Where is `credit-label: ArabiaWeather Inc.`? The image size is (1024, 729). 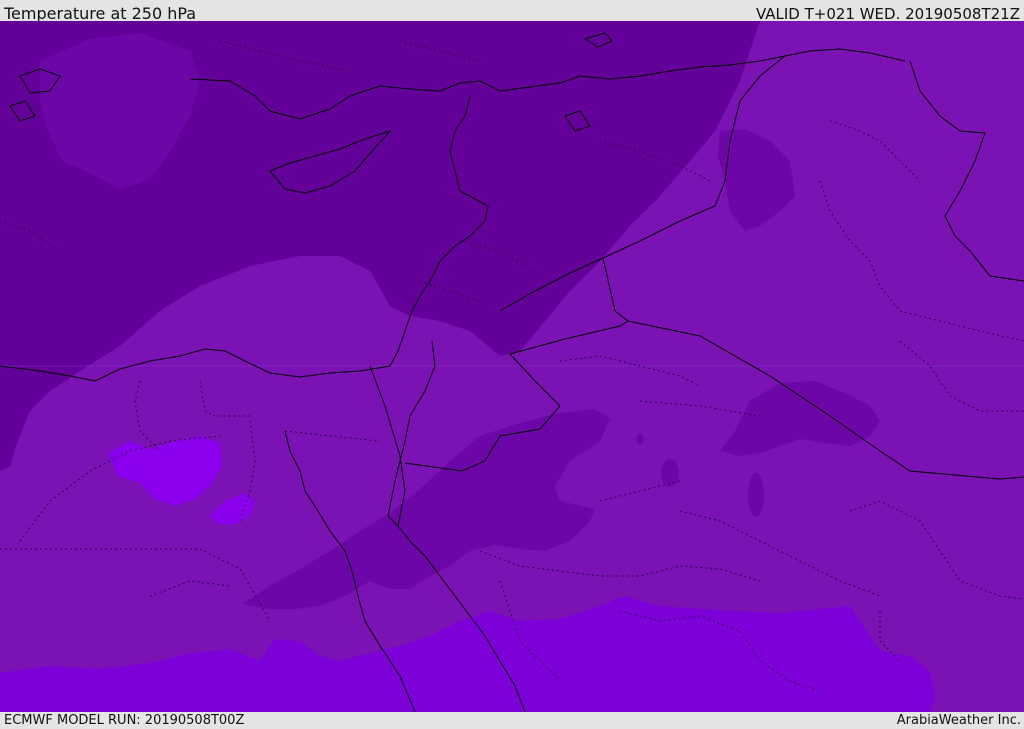 credit-label: ArabiaWeather Inc. is located at coordinates (958, 720).